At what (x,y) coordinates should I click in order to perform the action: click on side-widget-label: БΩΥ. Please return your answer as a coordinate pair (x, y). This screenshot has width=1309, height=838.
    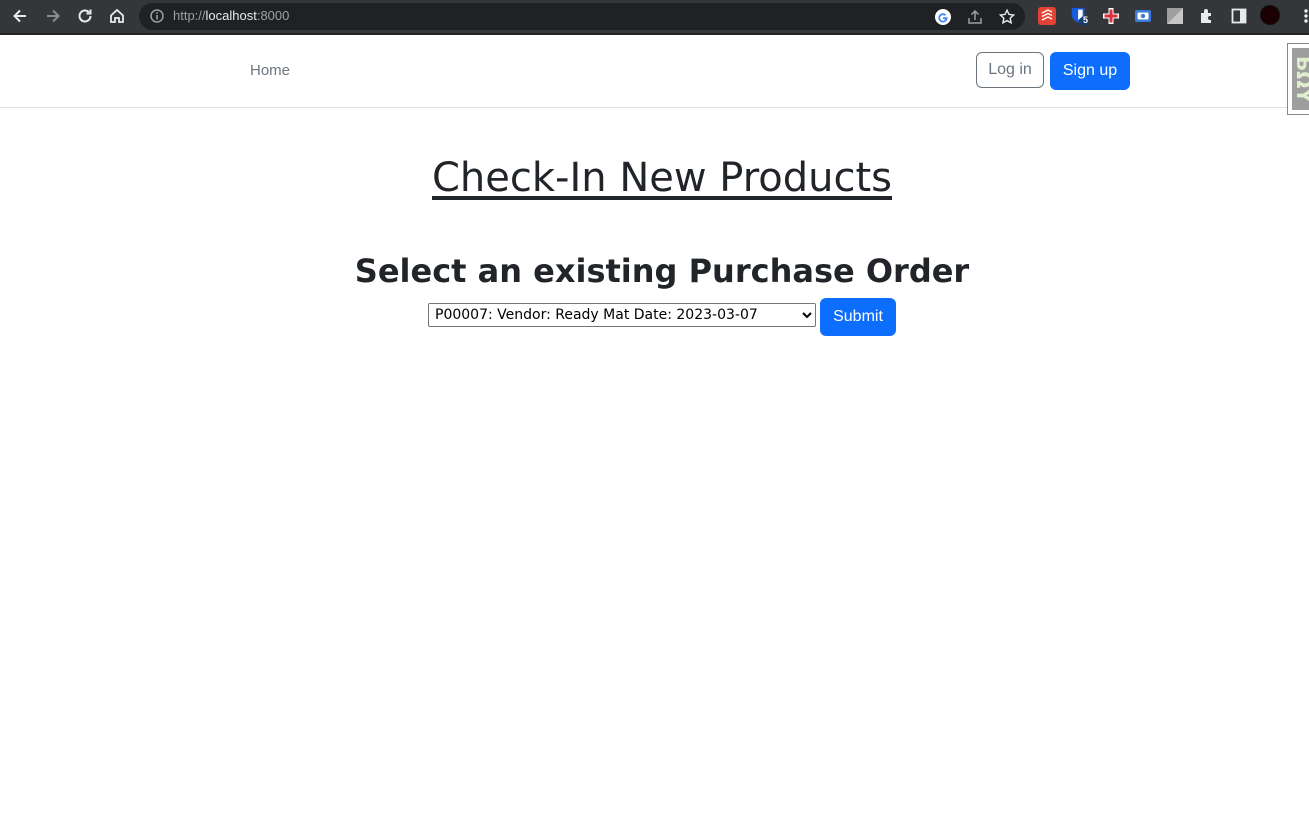
    Looking at the image, I should click on (1300, 79).